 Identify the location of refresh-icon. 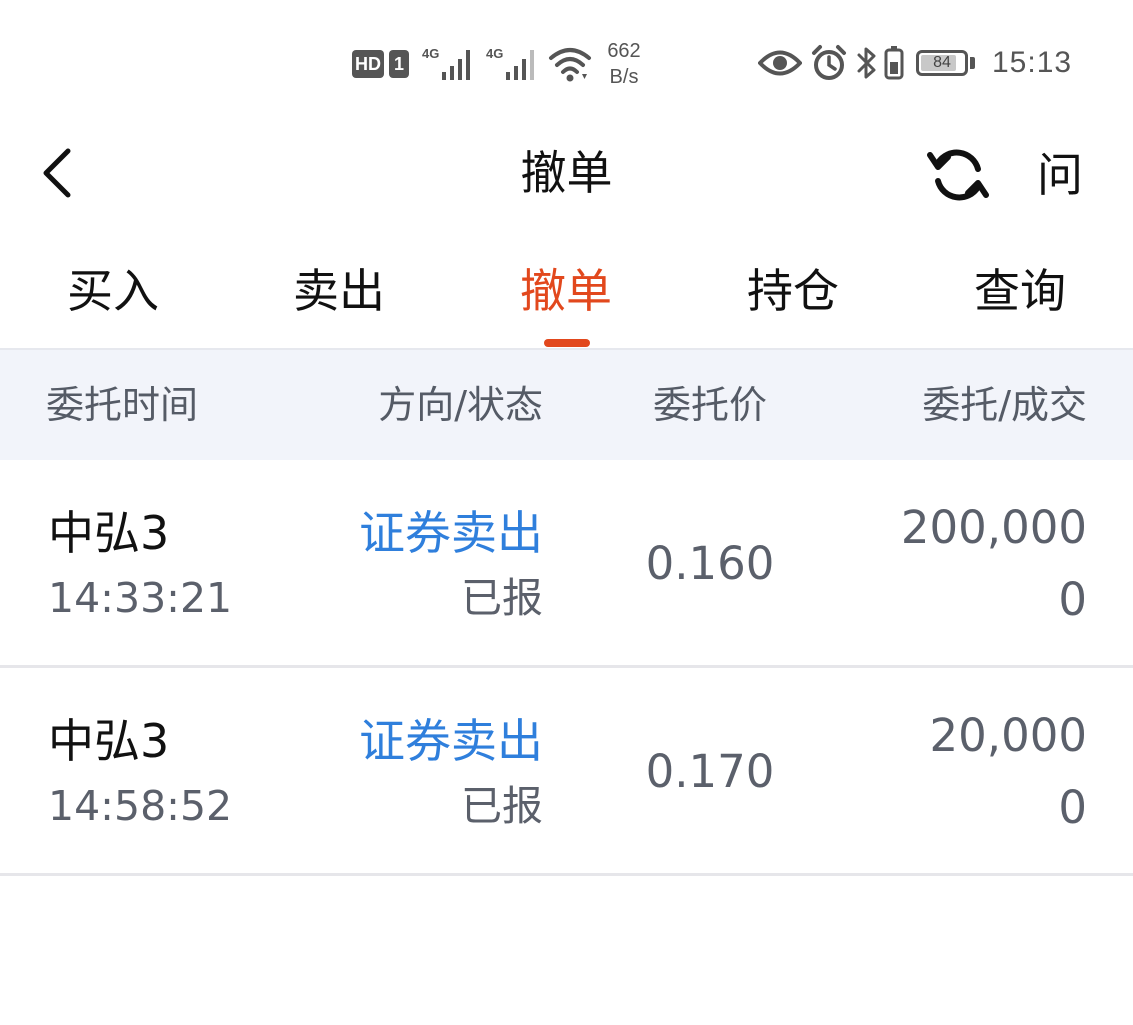
(958, 175).